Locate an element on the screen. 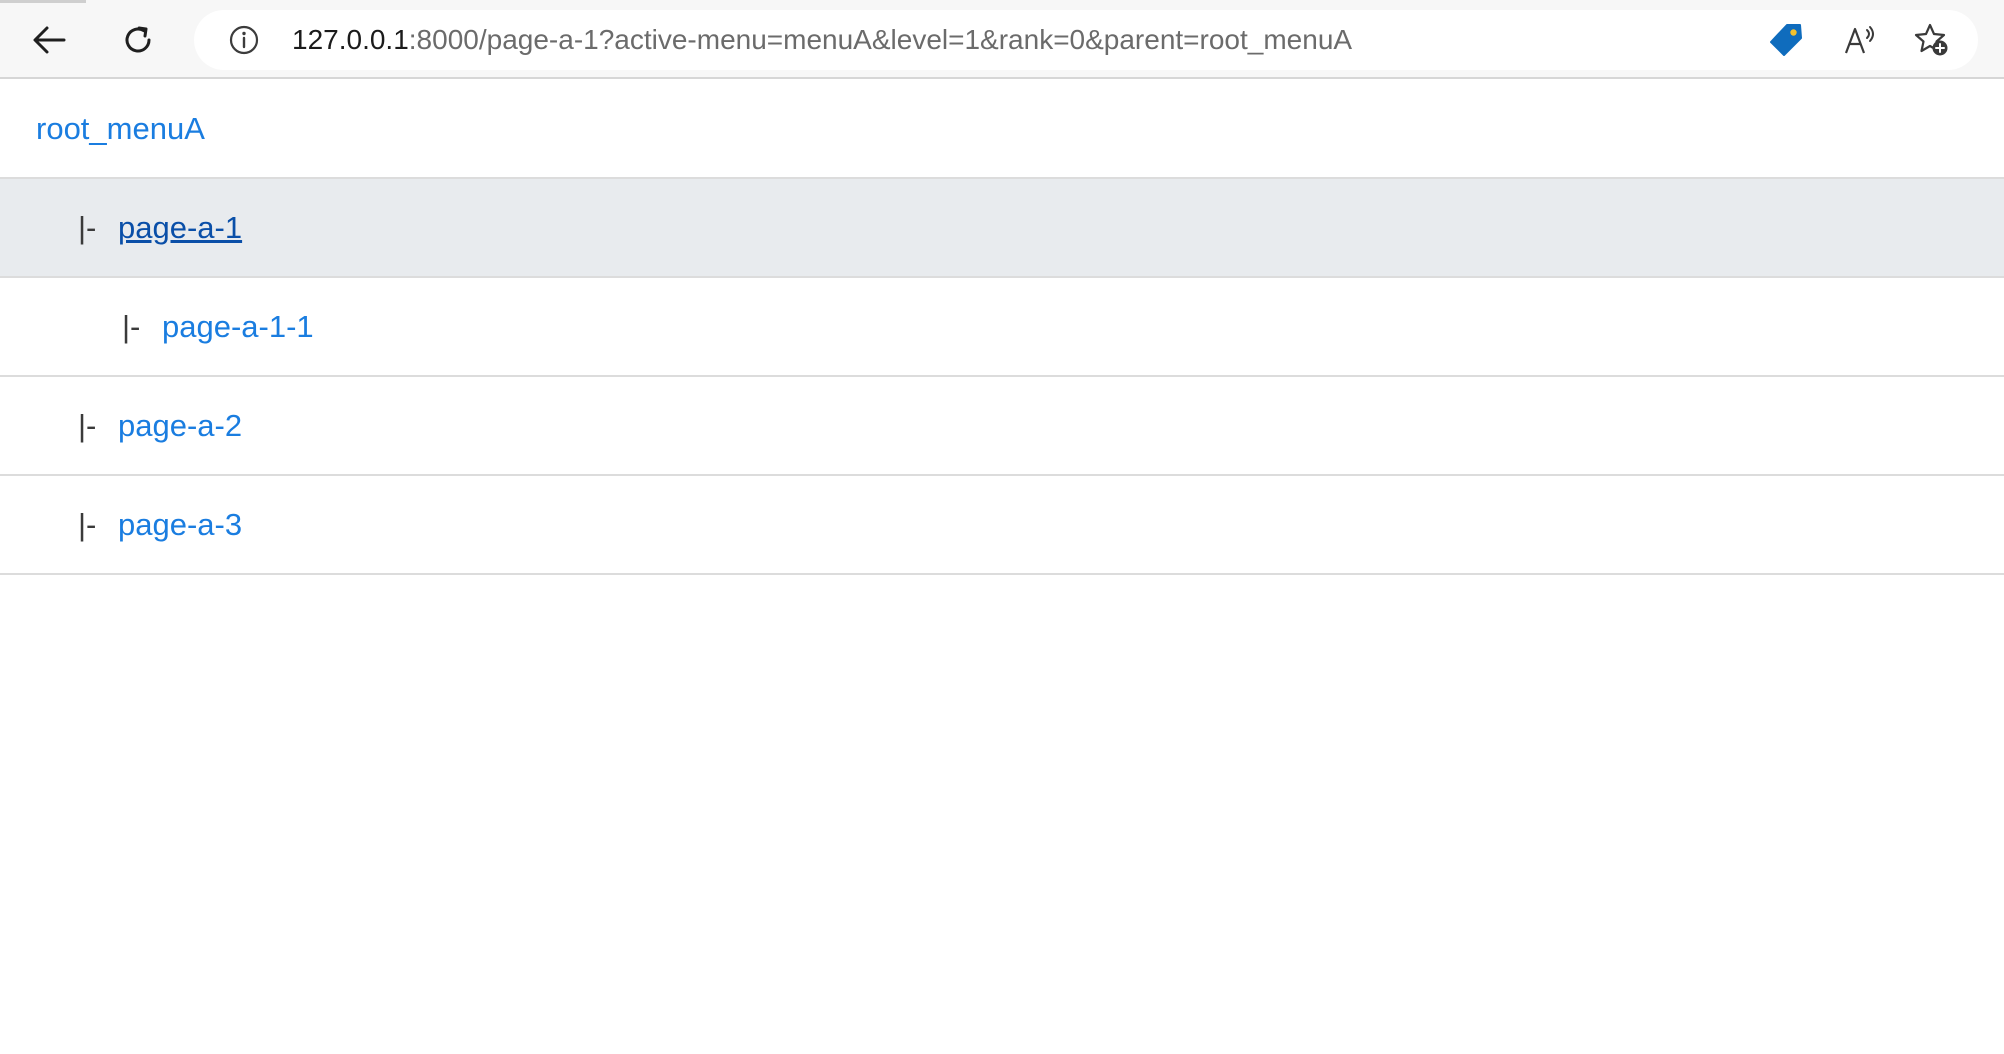 The image size is (2004, 1054). shopping-tag-icon is located at coordinates (1786, 40).